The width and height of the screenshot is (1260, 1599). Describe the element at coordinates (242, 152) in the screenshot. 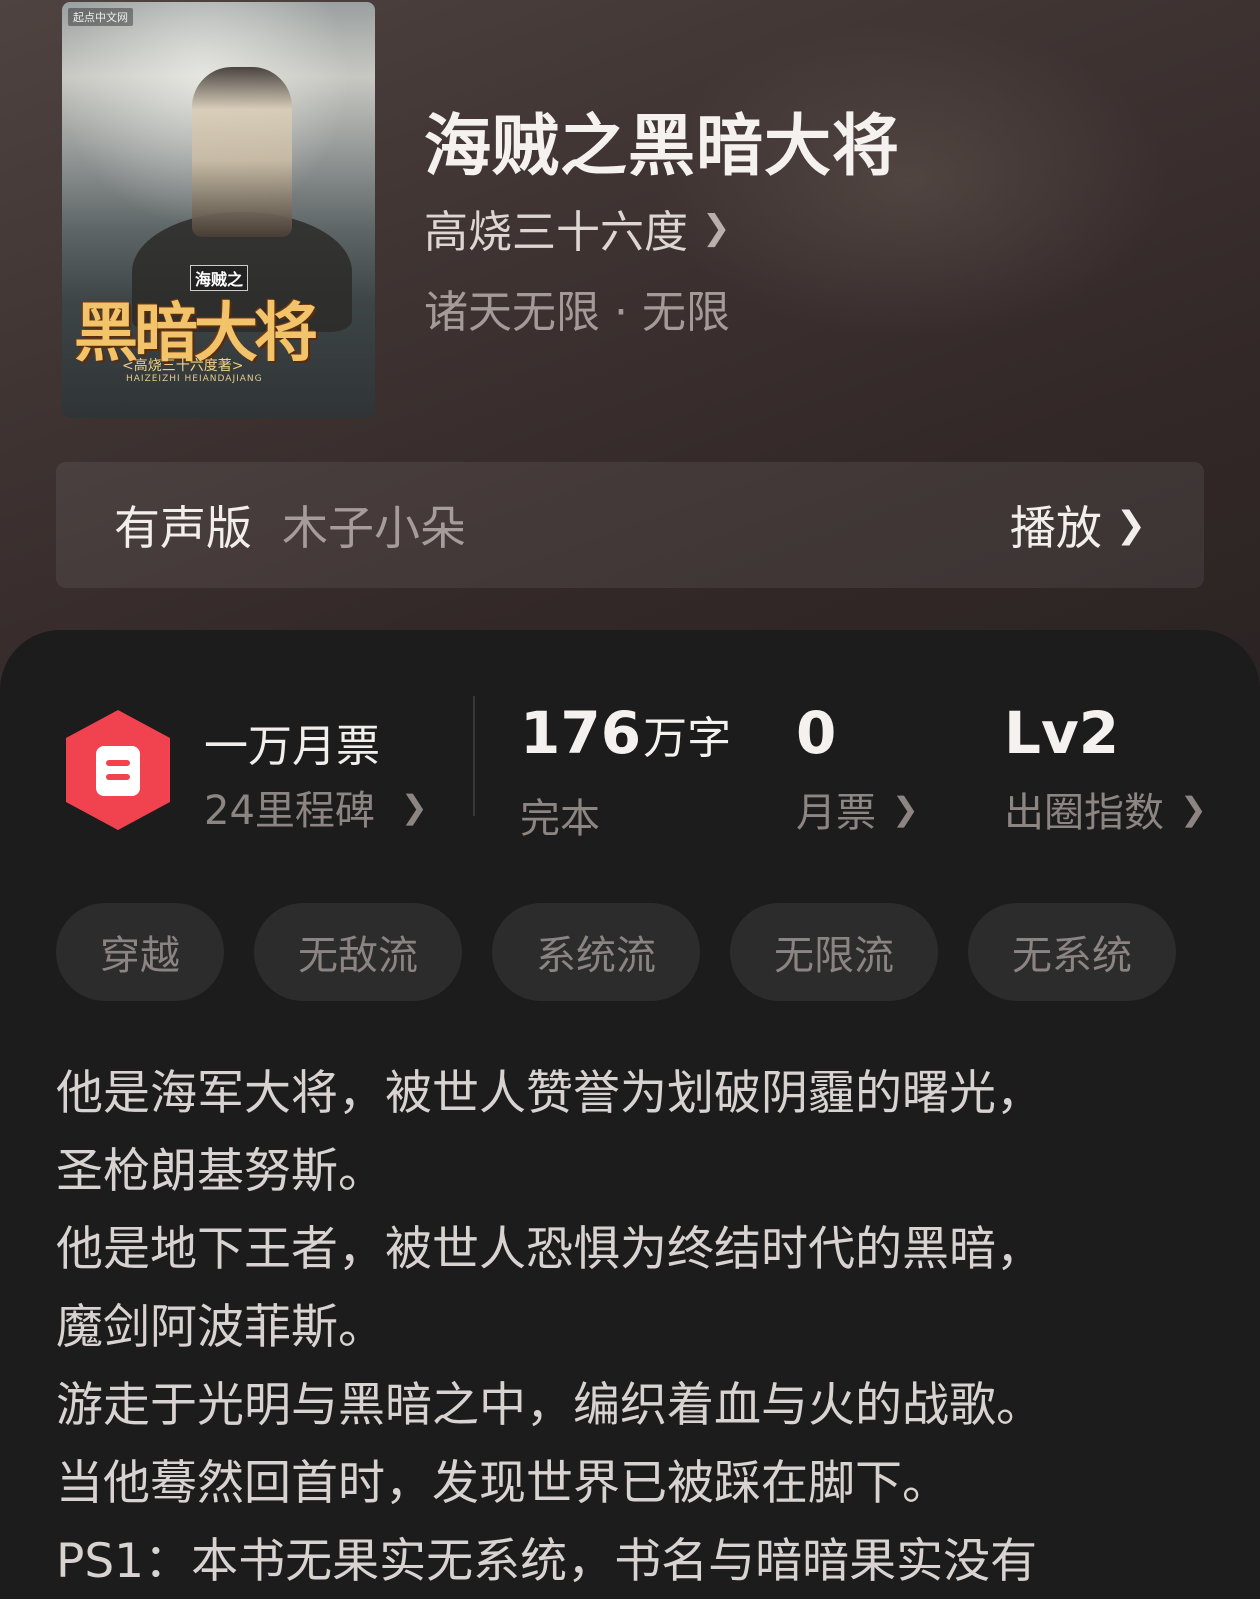

I see `cover-figure` at that location.